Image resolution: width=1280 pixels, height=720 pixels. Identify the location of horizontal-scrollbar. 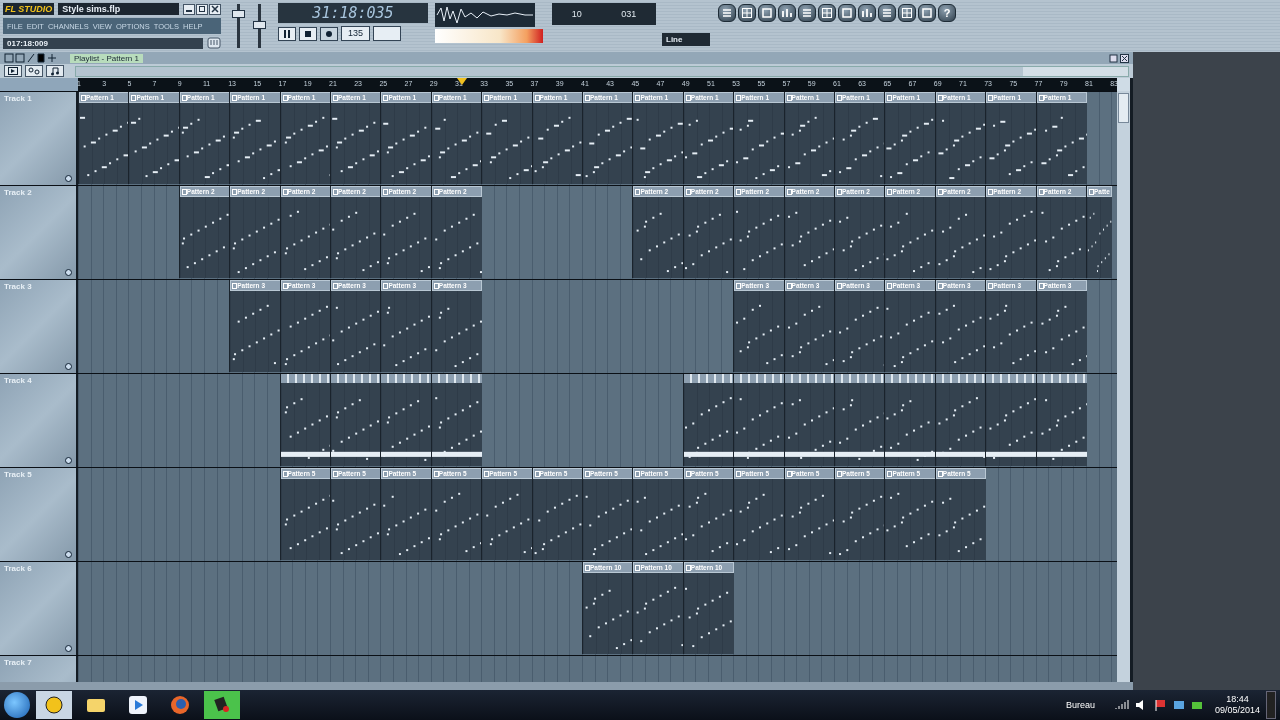
(602, 71).